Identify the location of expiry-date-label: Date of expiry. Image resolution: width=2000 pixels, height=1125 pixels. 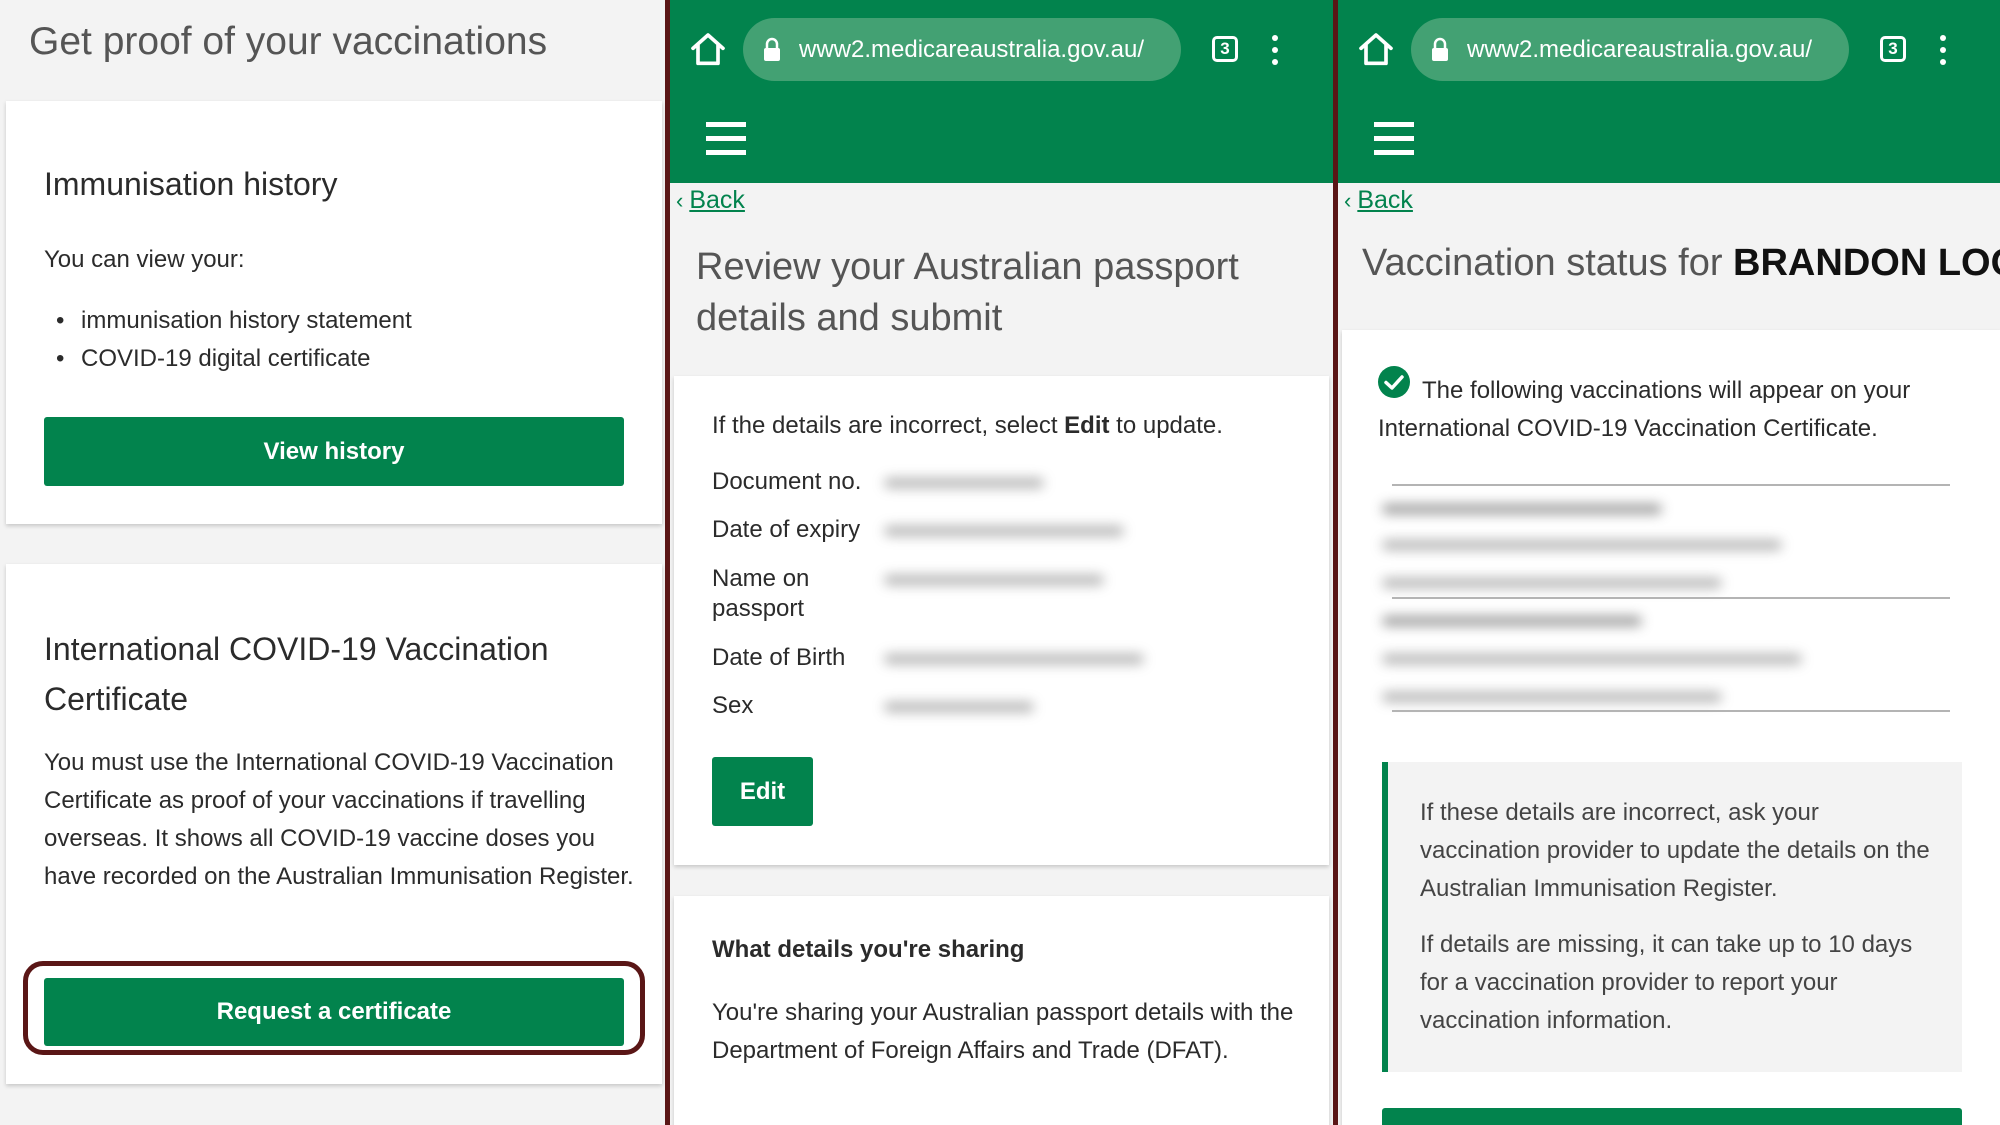
(786, 529).